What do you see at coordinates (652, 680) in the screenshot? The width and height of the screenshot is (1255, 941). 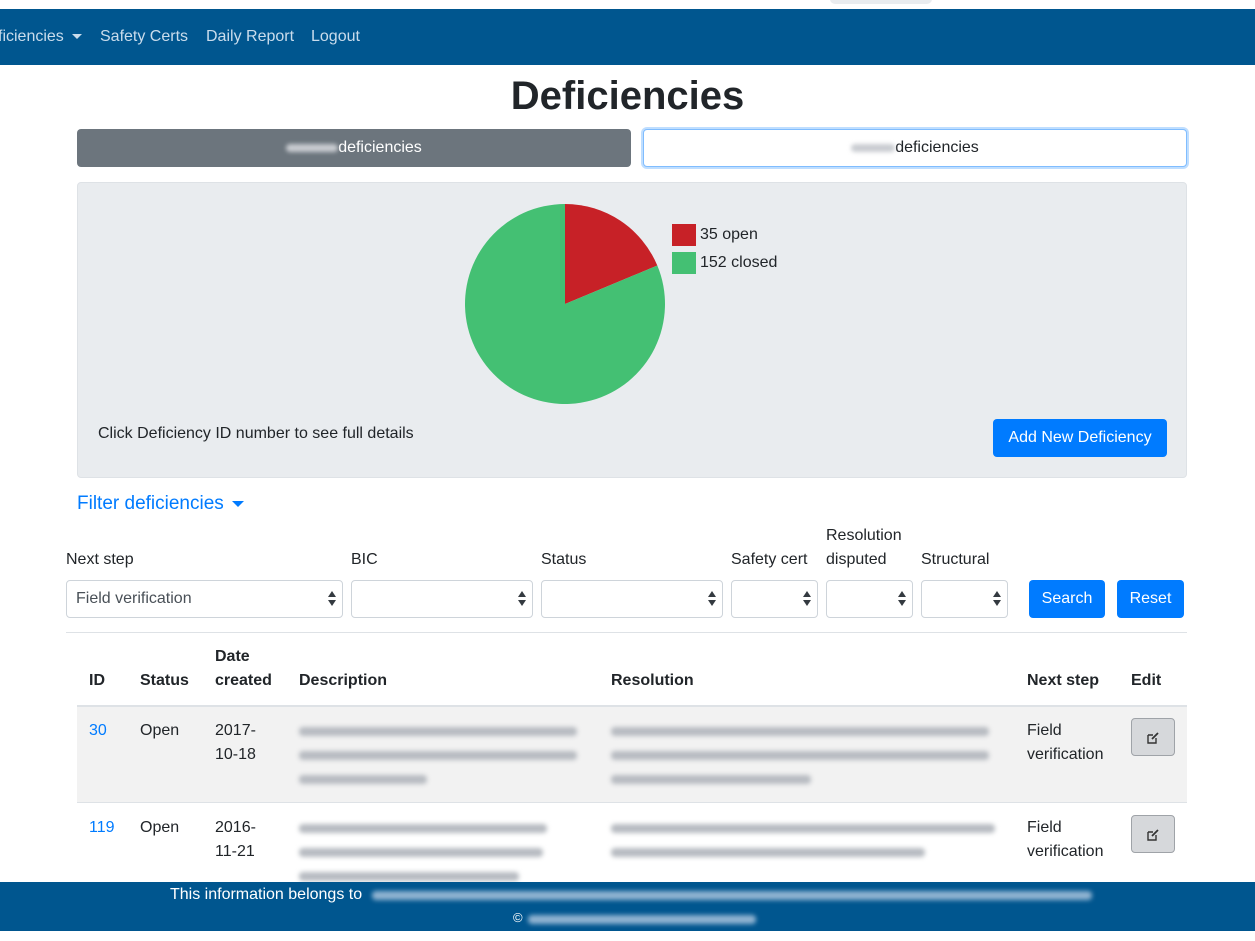 I see `header-resolution: Resolution` at bounding box center [652, 680].